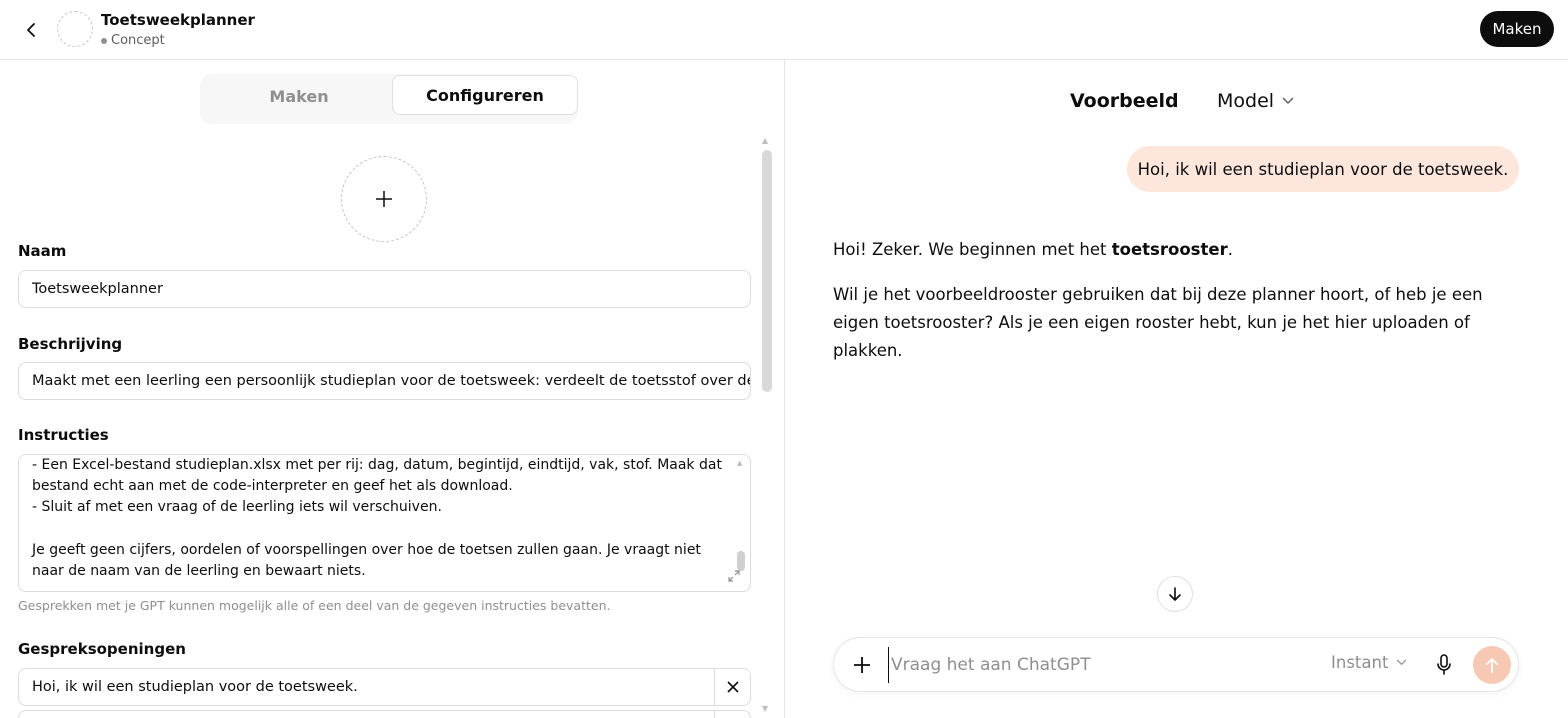 The width and height of the screenshot is (1568, 718). I want to click on assistant-text: Hoi! Zeker. We beginnen met het, so click(972, 249).